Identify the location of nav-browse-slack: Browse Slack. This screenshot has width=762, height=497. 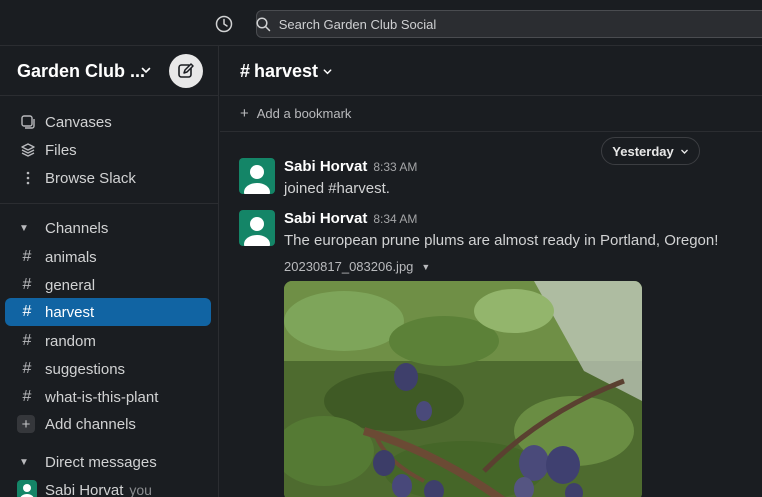
(109, 178).